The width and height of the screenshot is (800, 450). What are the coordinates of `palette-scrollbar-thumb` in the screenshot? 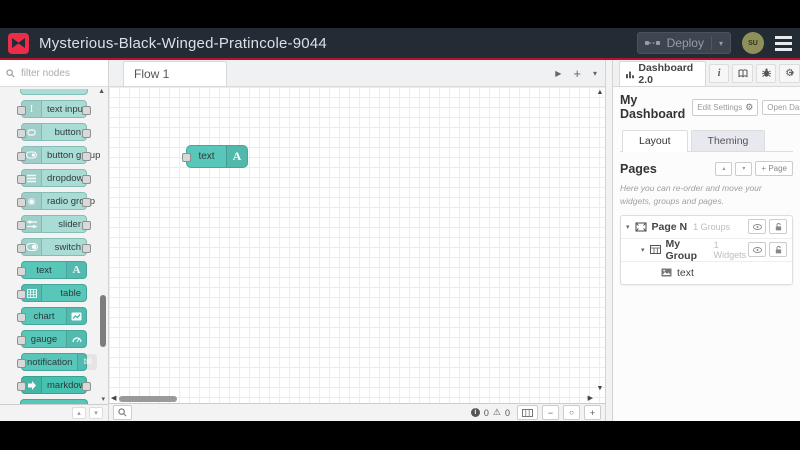 It's located at (103, 321).